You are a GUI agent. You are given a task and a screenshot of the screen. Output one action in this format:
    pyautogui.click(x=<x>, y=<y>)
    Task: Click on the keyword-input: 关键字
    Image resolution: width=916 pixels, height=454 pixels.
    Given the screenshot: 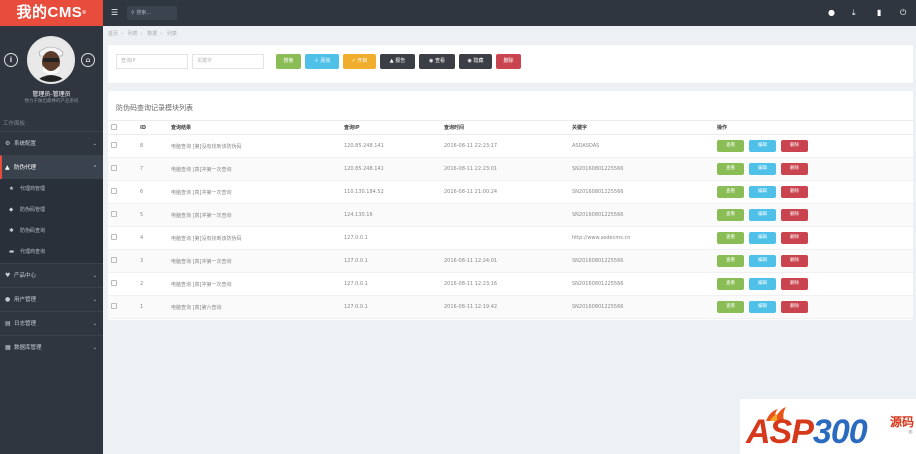 What is the action you would take?
    pyautogui.click(x=228, y=61)
    